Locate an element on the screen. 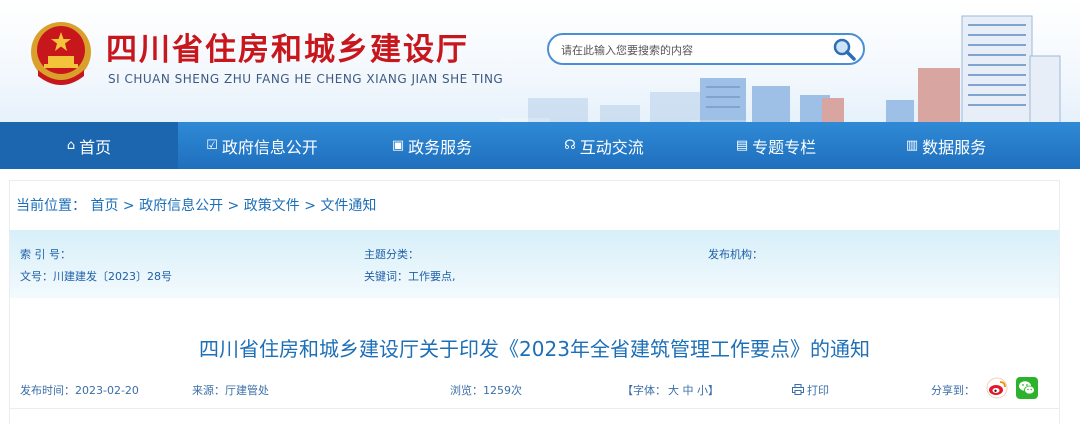 The height and width of the screenshot is (424, 1080). print-button: 打印 is located at coordinates (810, 390).